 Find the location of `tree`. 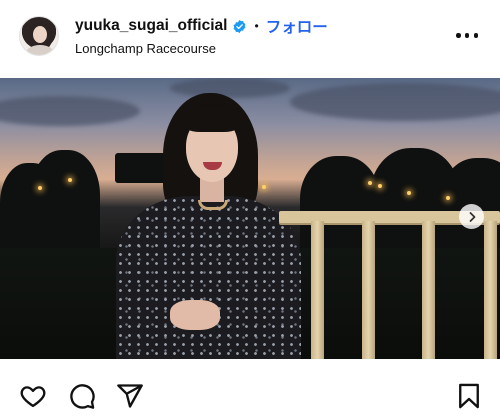

tree is located at coordinates (65, 200).